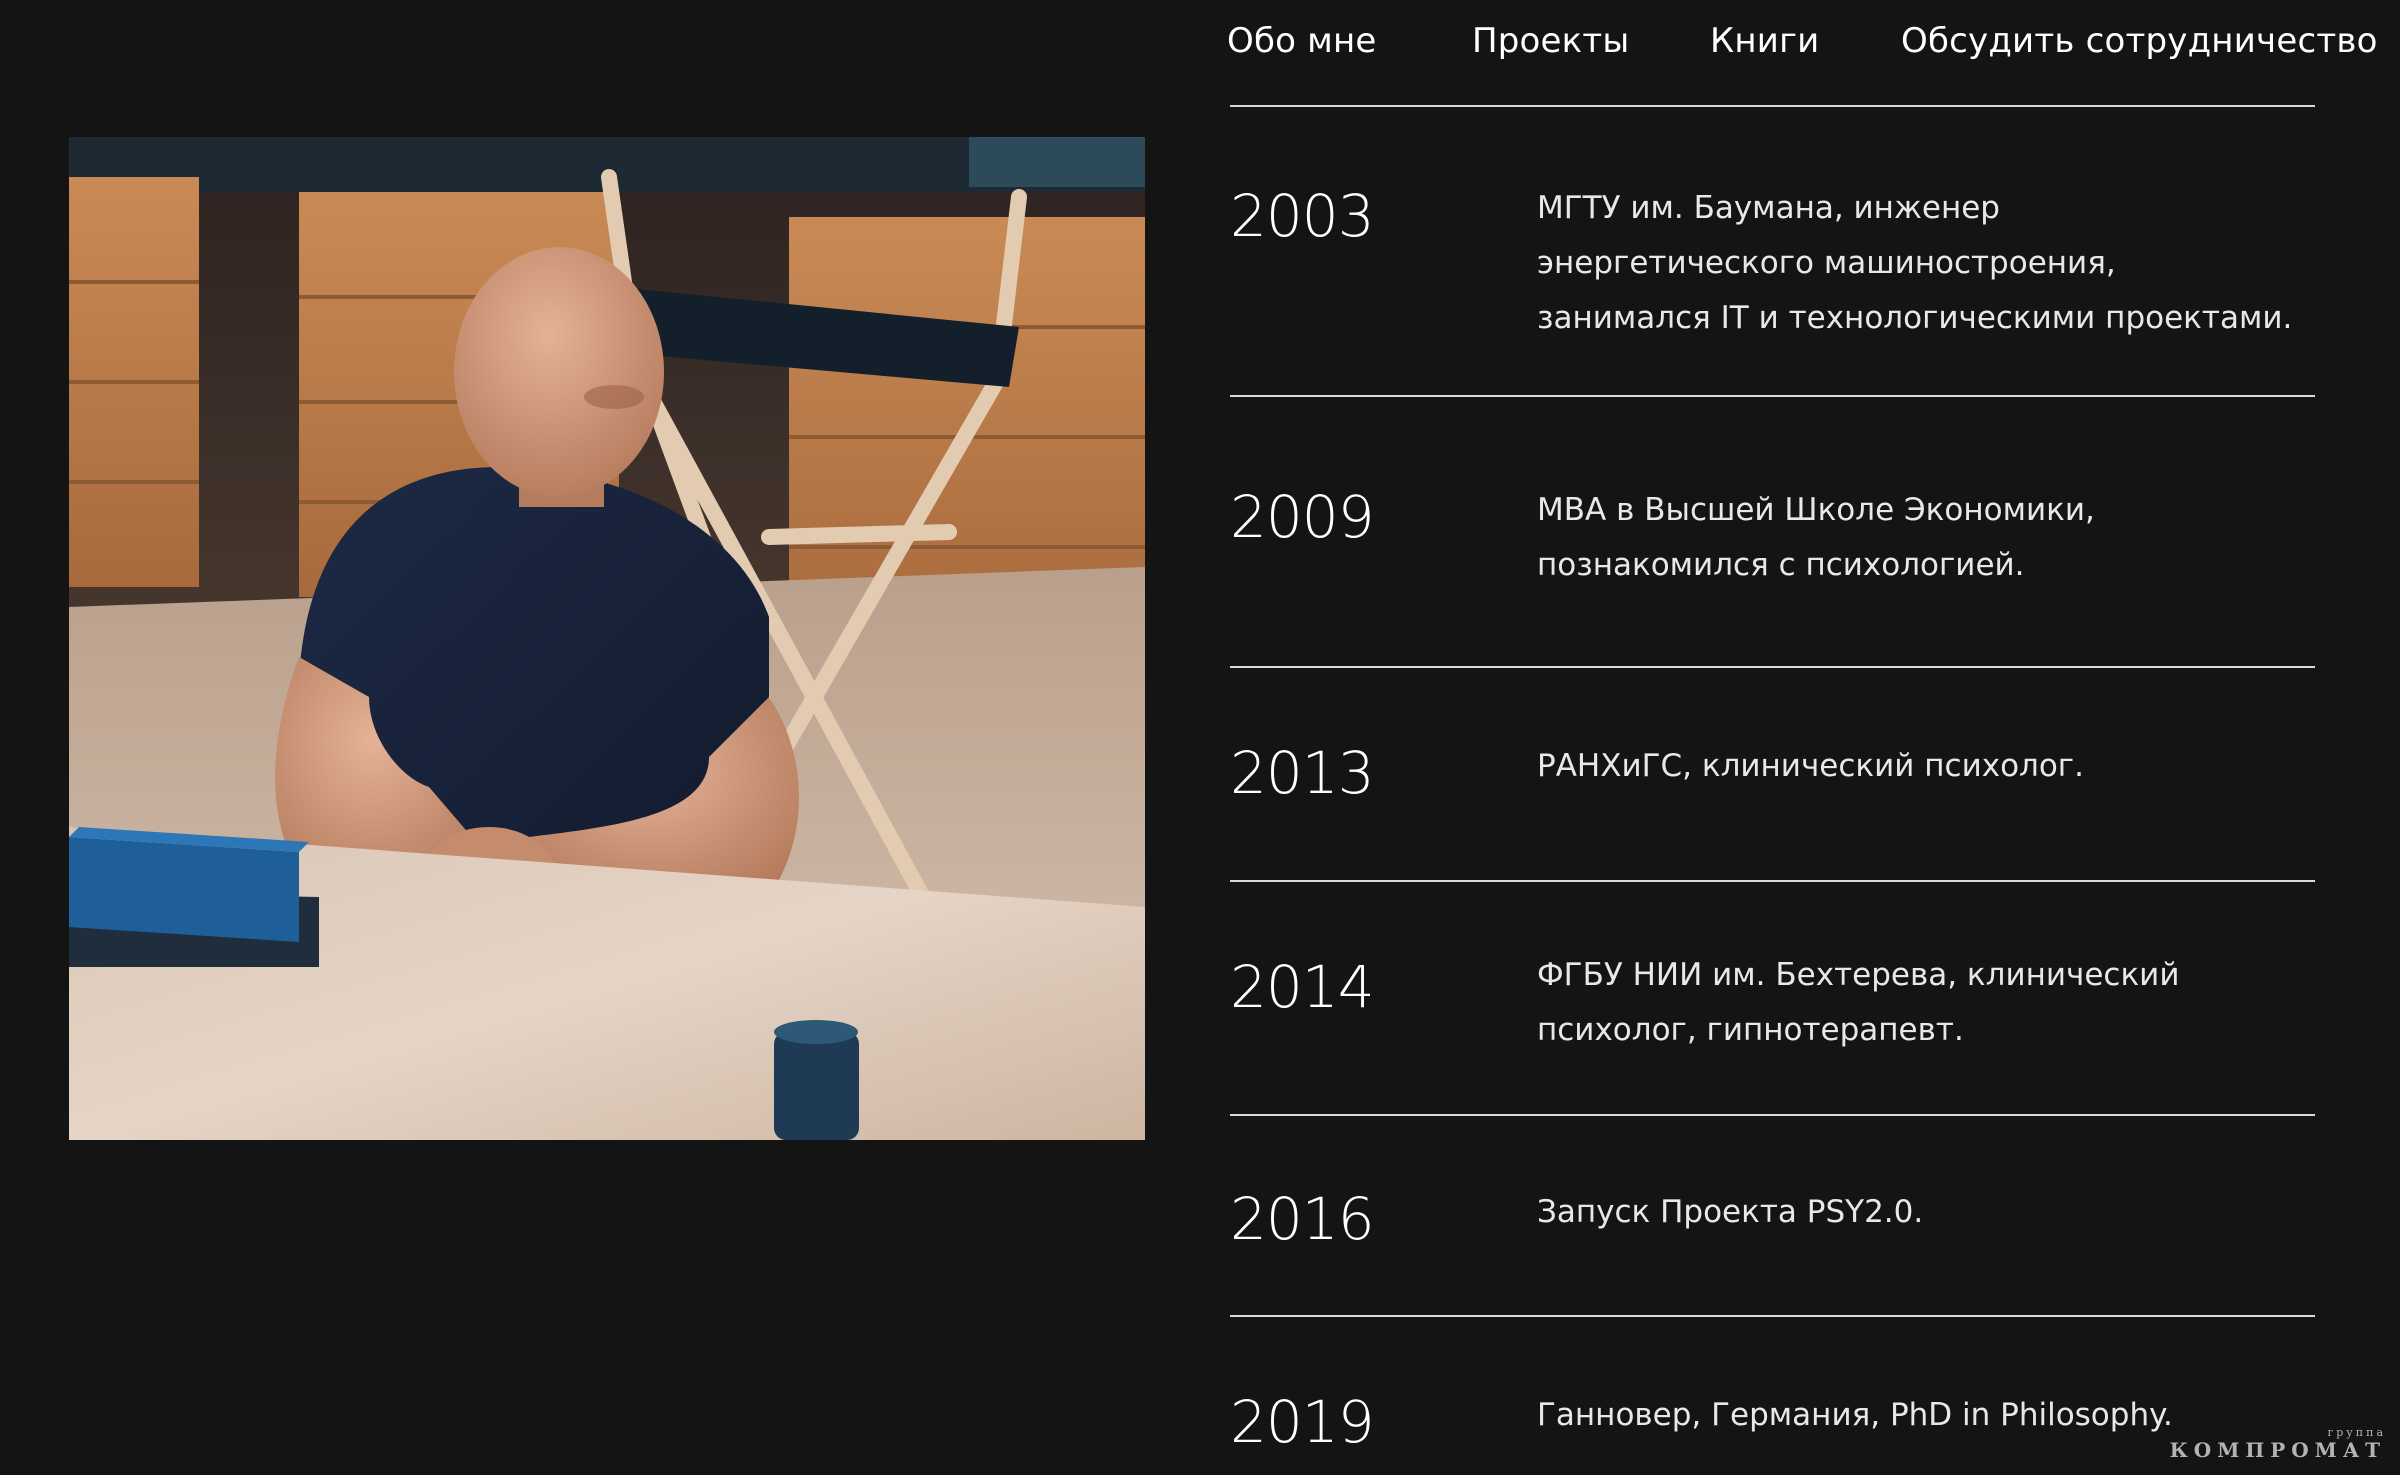 The width and height of the screenshot is (2400, 1475). I want to click on nav-link-collaboration: Обсудить сотрудничество, so click(2139, 41).